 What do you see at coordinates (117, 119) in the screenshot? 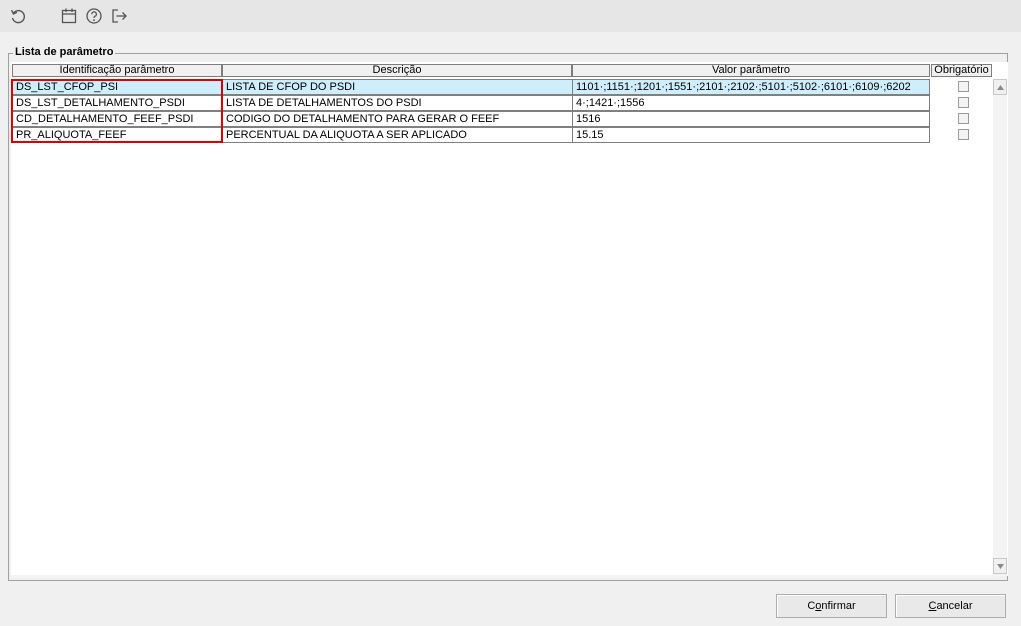
I see `cell-id: CD_DETALHAMENTO_FEEF_PSDI` at bounding box center [117, 119].